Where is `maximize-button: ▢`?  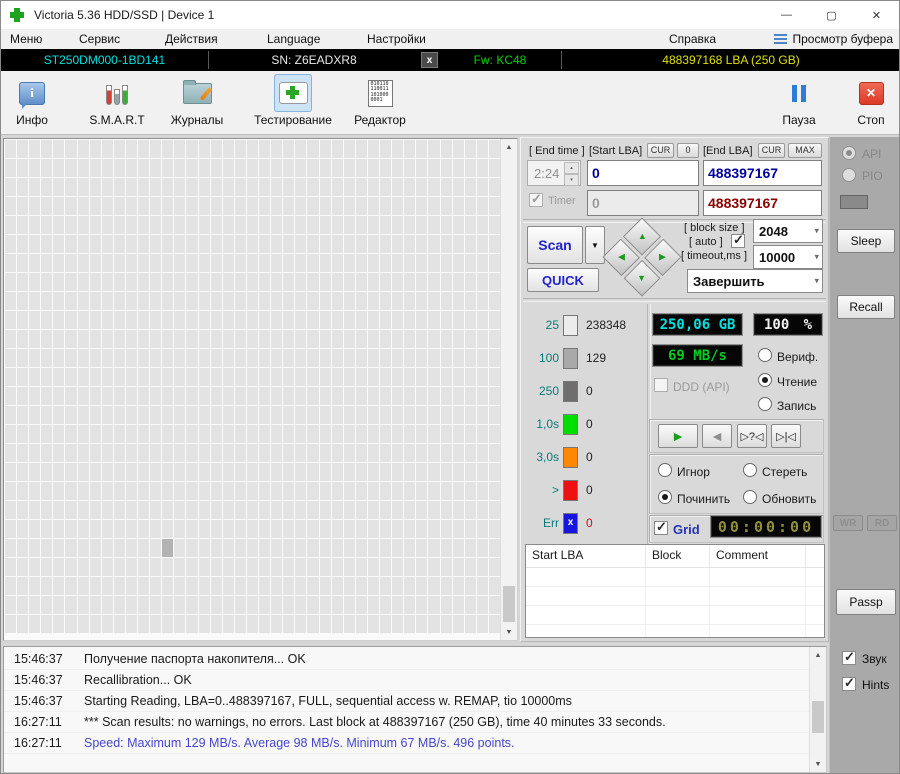
maximize-button: ▢ is located at coordinates (831, 15).